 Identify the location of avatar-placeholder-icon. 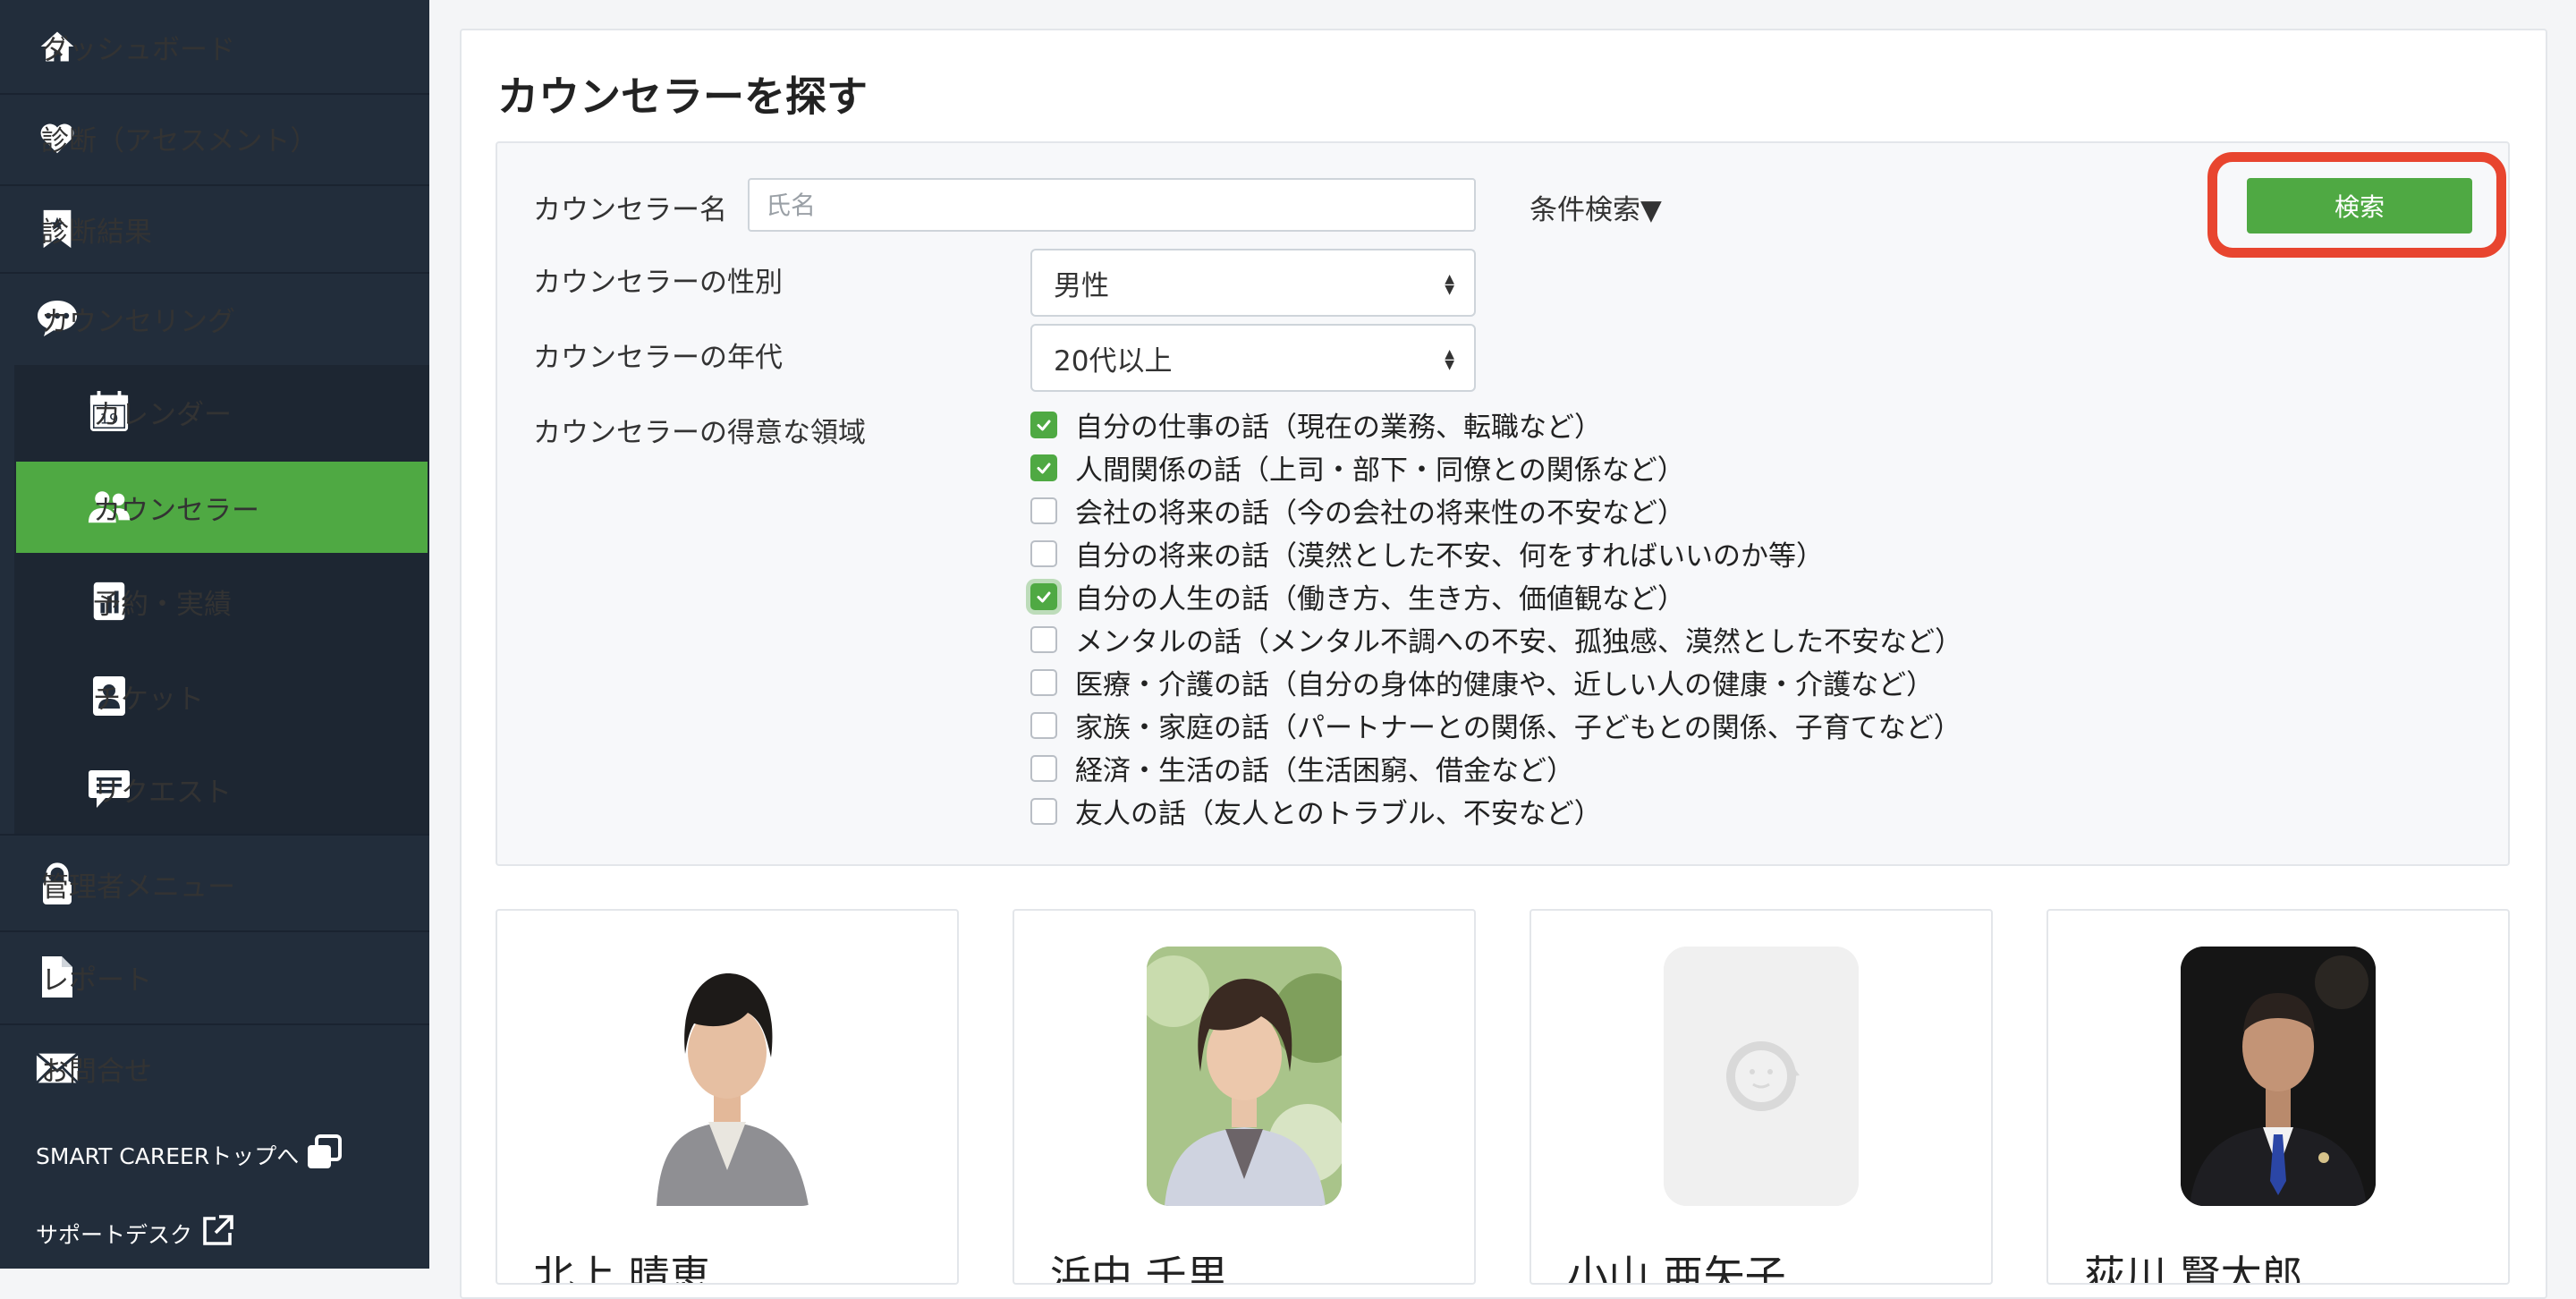
(1761, 1076).